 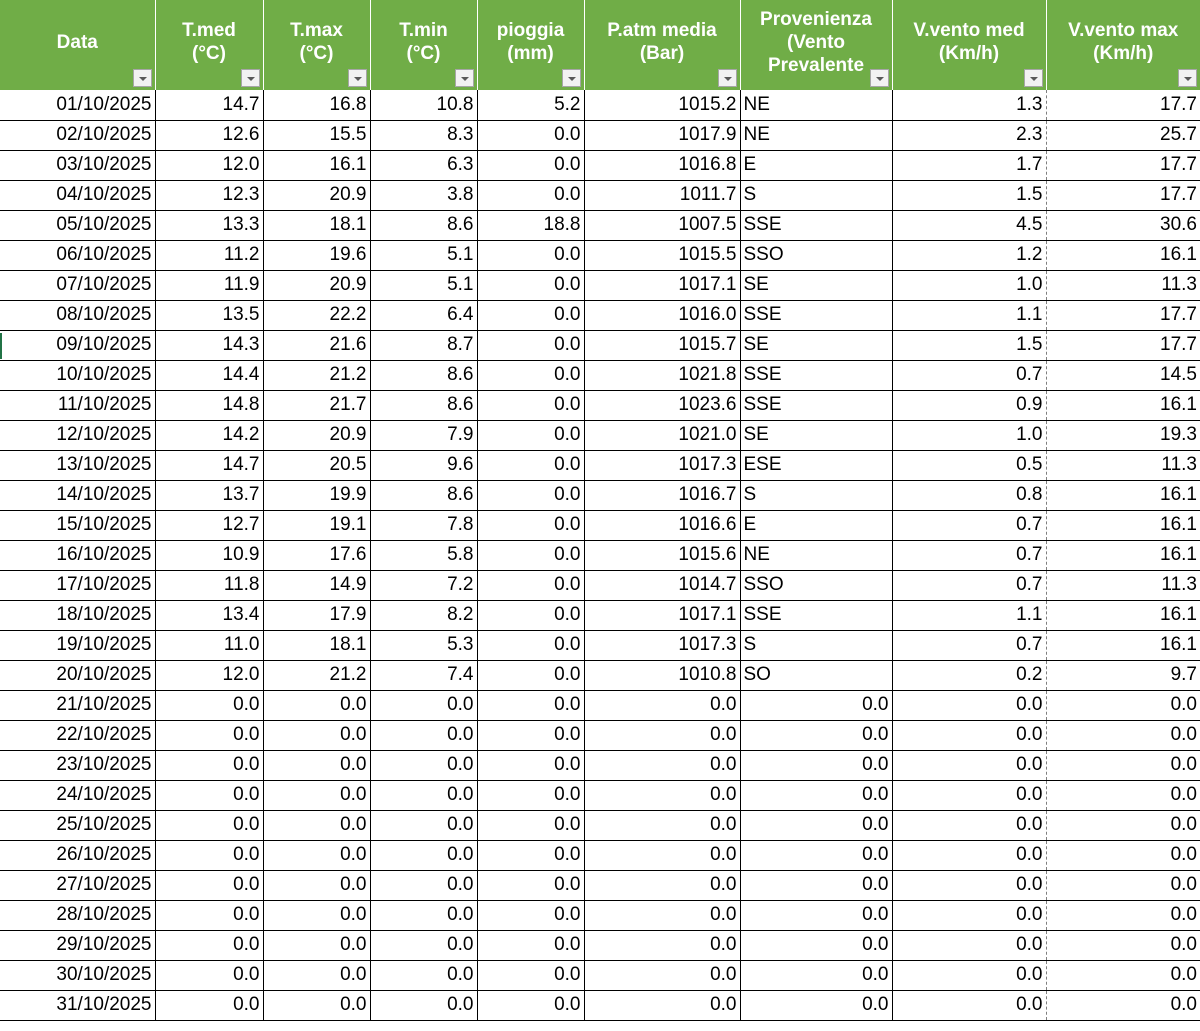 What do you see at coordinates (317, 585) in the screenshot?
I see `cell-t-max: 14.9` at bounding box center [317, 585].